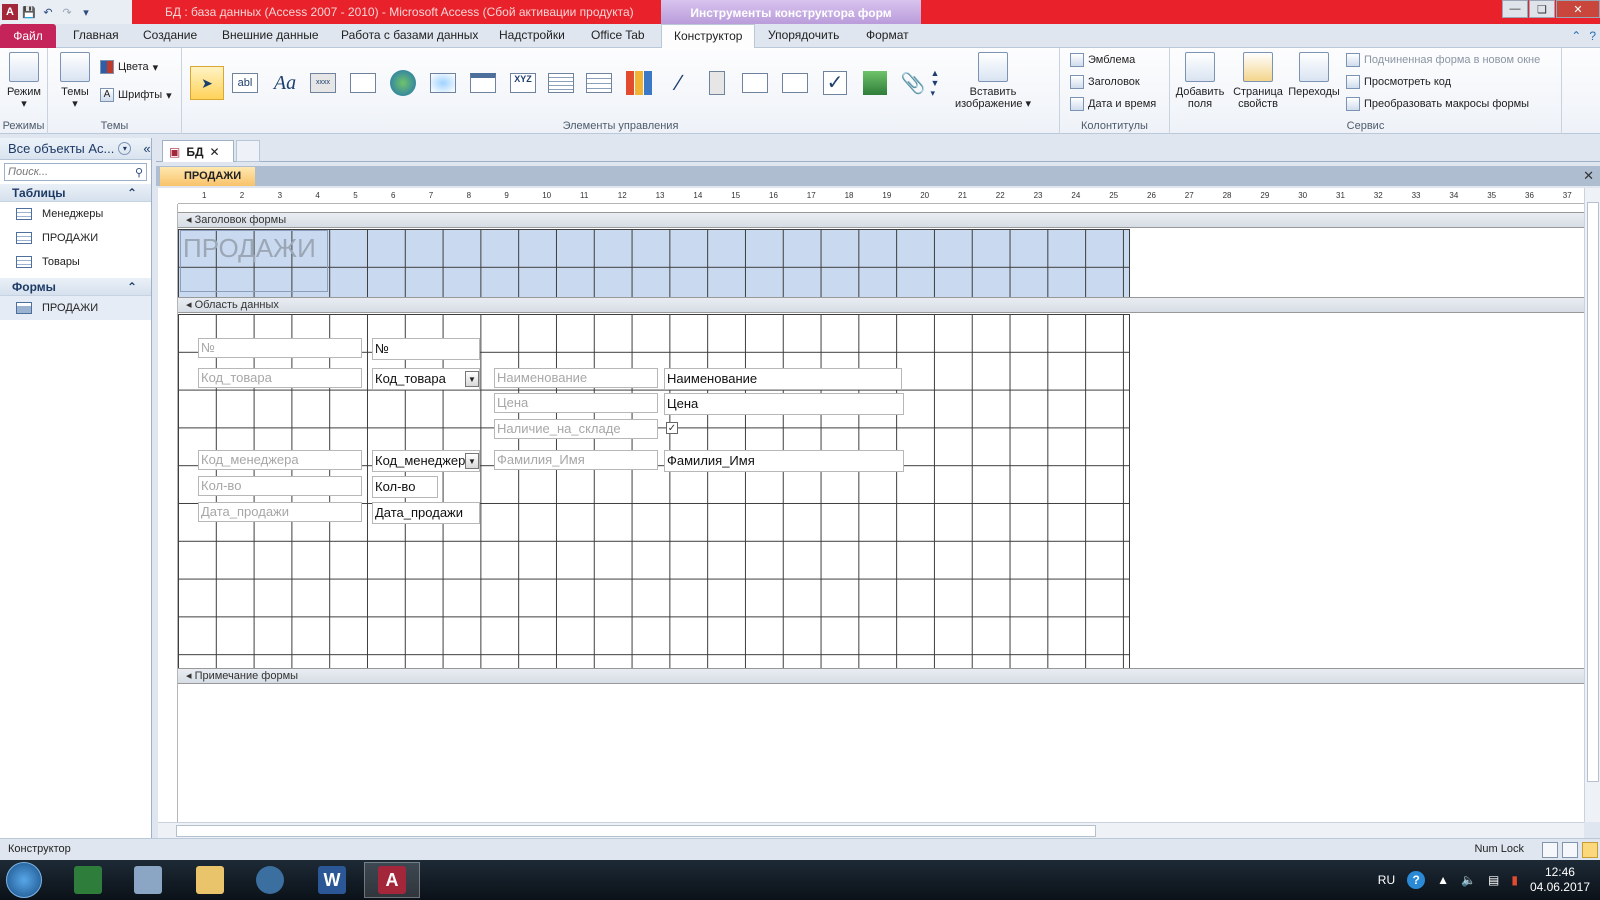  I want to click on label-name: Наименование, so click(576, 378).